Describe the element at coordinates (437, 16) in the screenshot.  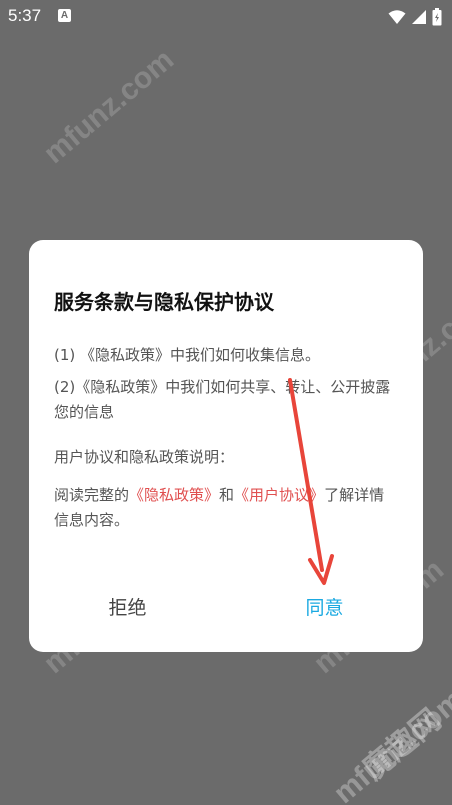
I see `battery-icon` at that location.